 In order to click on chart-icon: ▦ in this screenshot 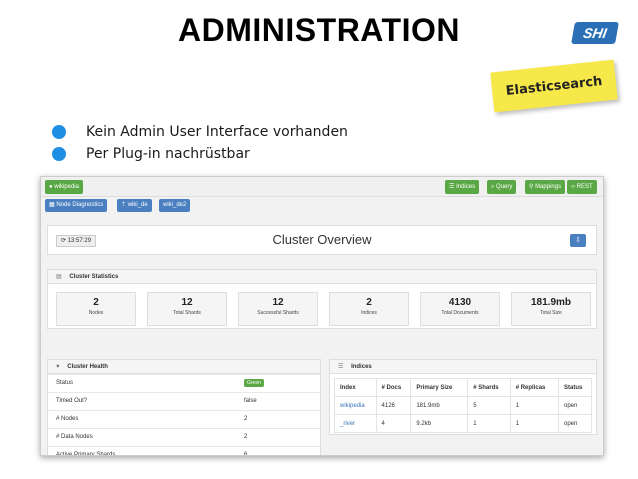, I will do `click(52, 205)`.